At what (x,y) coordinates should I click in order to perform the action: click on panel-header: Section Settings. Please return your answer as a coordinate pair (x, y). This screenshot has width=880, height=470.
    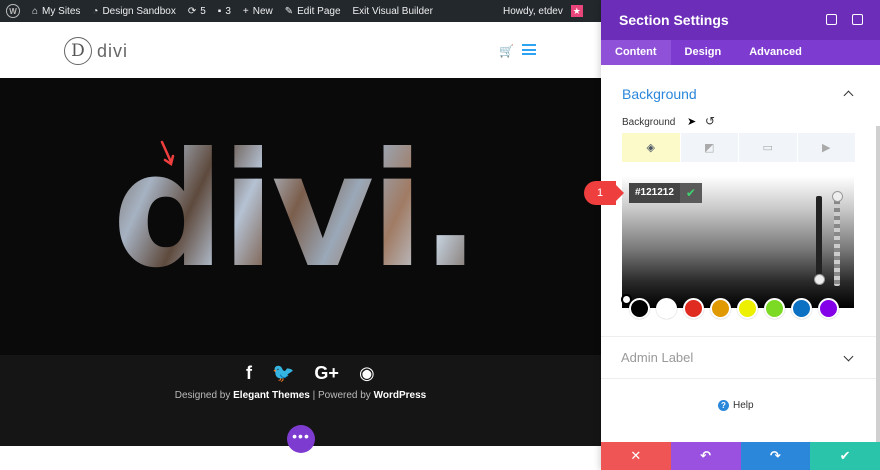
    Looking at the image, I should click on (740, 20).